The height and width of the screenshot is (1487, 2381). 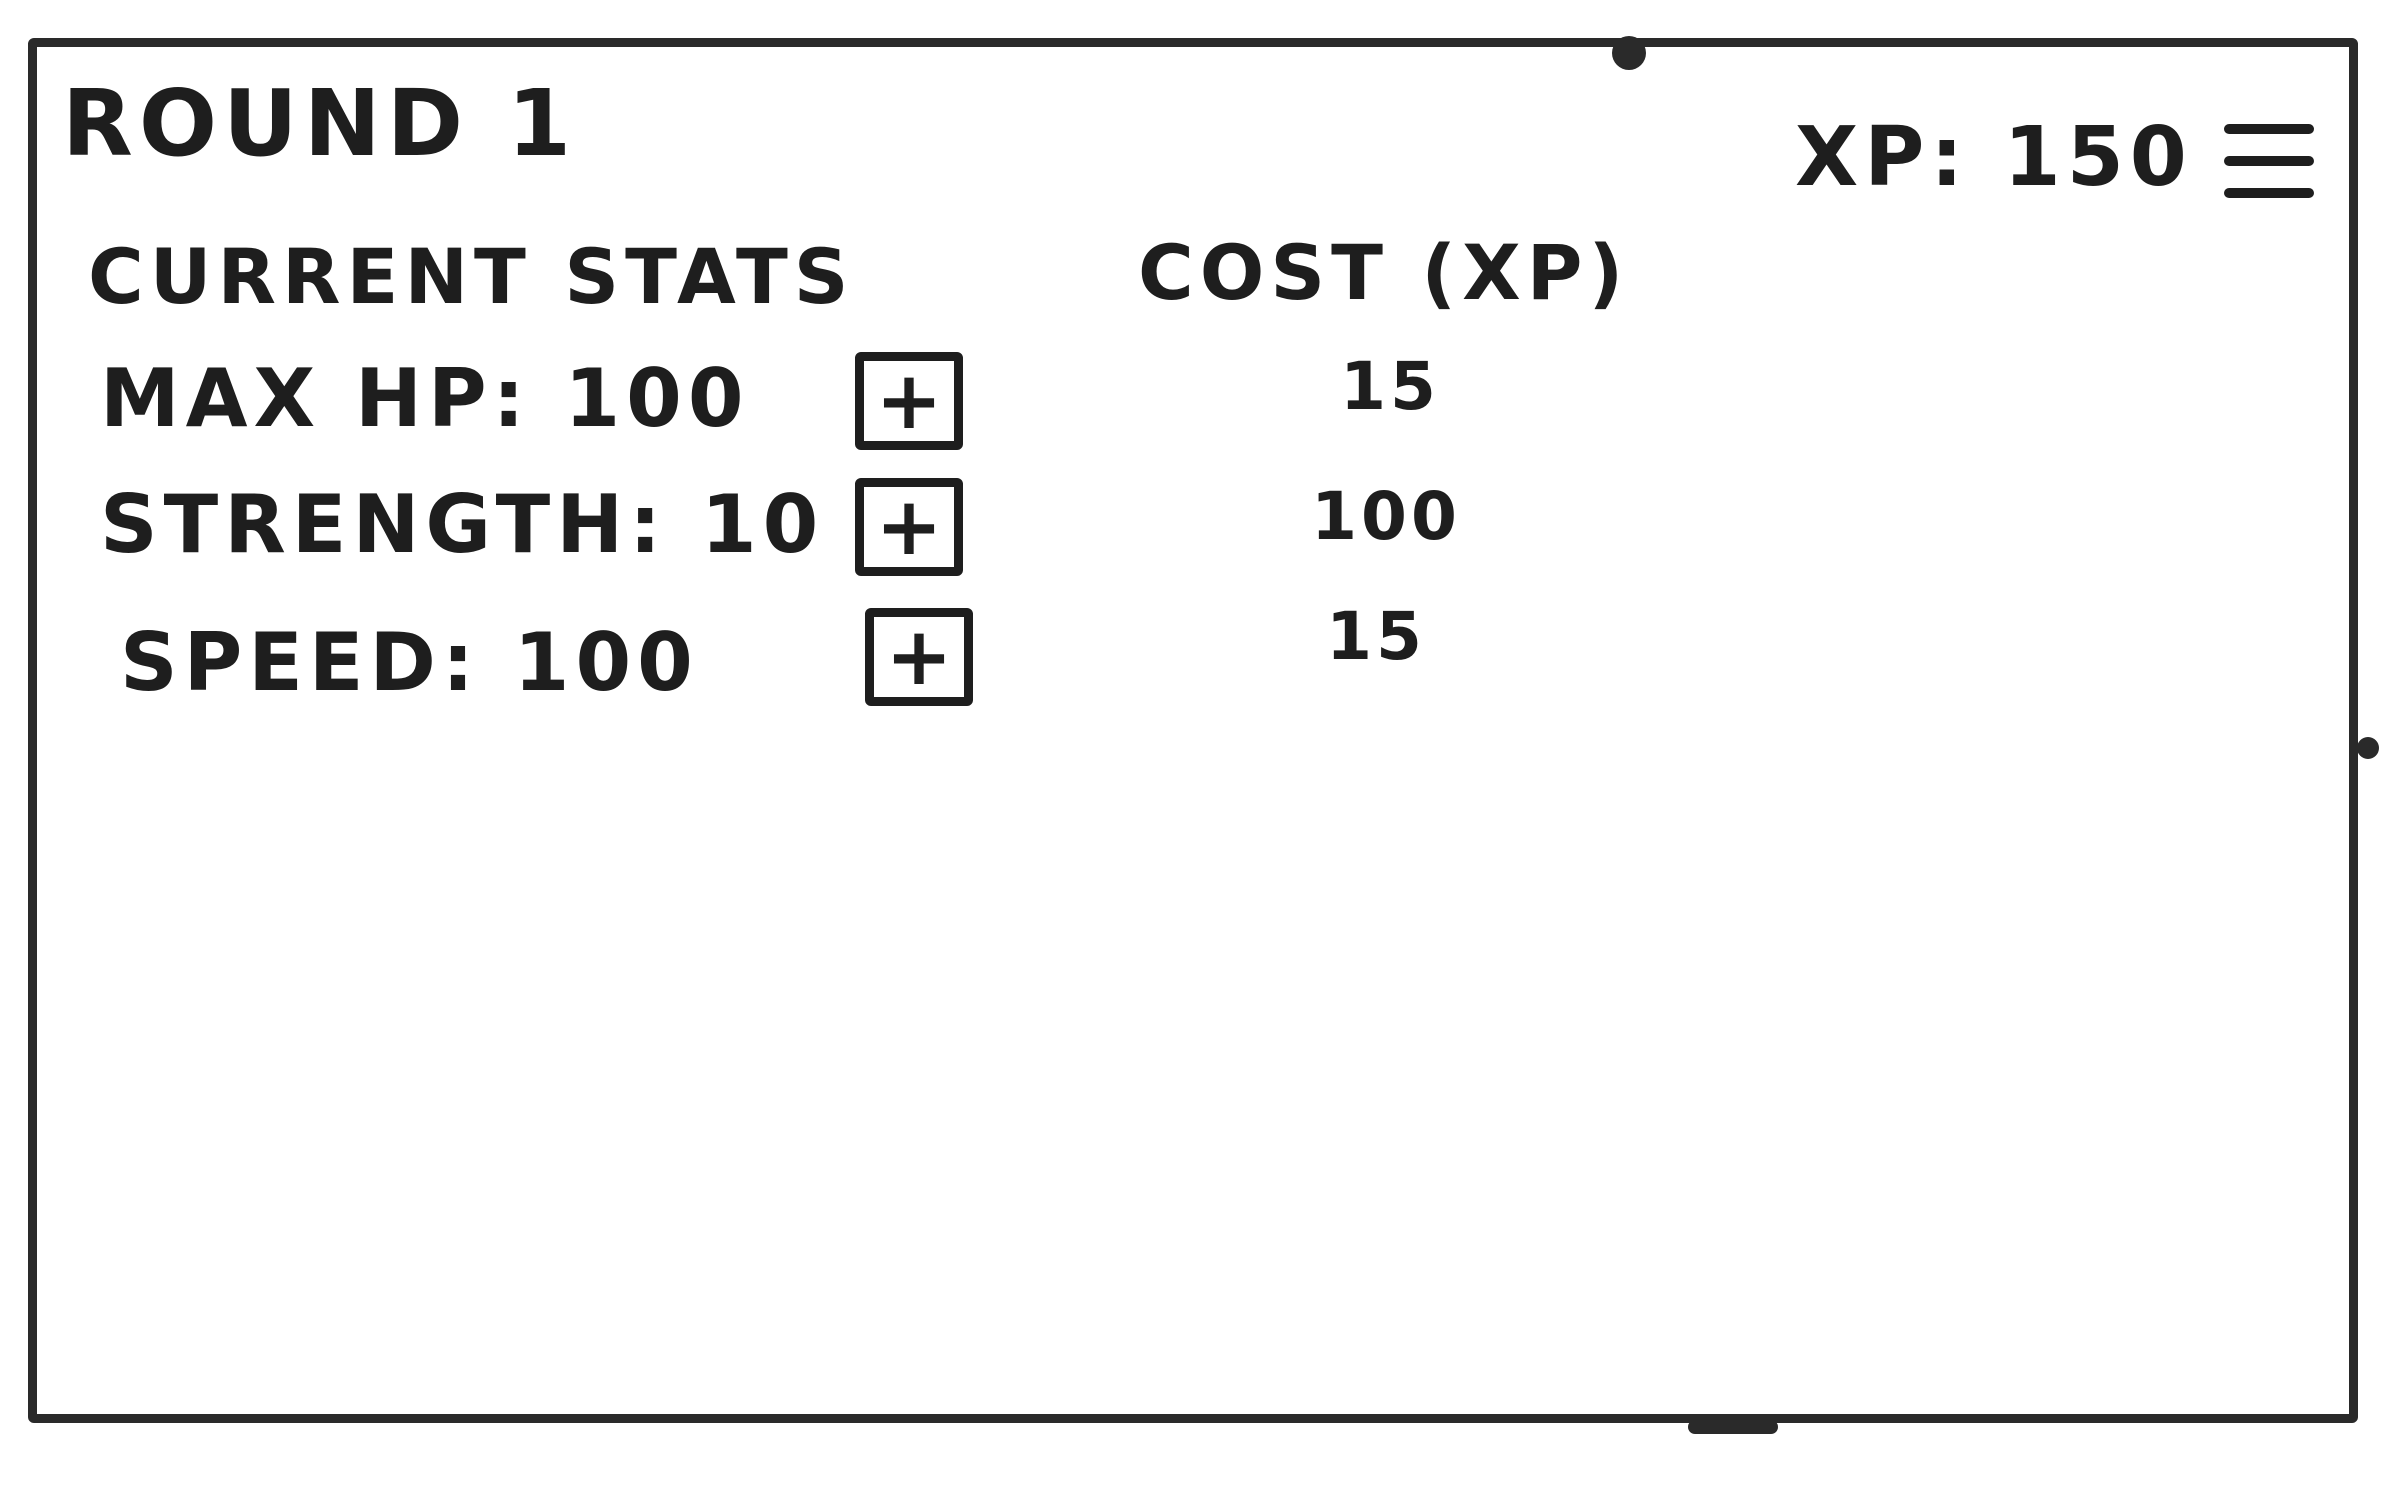 What do you see at coordinates (1733, 1427) in the screenshot?
I see `frame-edge-mark` at bounding box center [1733, 1427].